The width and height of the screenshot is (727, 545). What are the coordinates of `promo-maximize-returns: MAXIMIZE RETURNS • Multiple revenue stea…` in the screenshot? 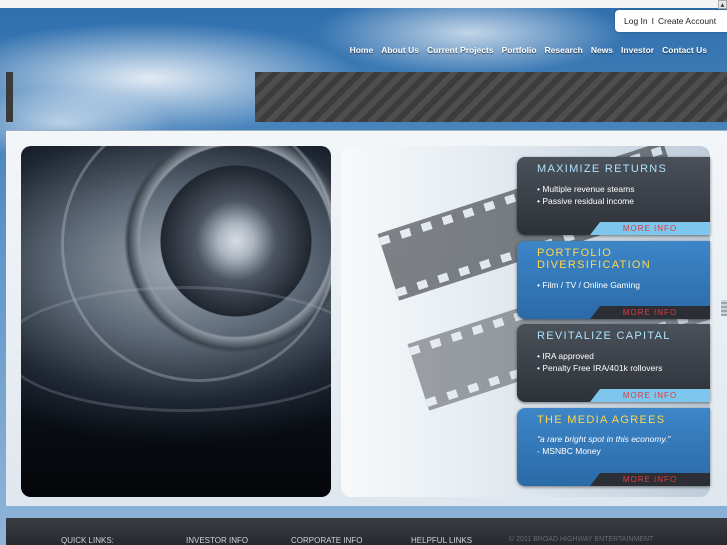 It's located at (613, 196).